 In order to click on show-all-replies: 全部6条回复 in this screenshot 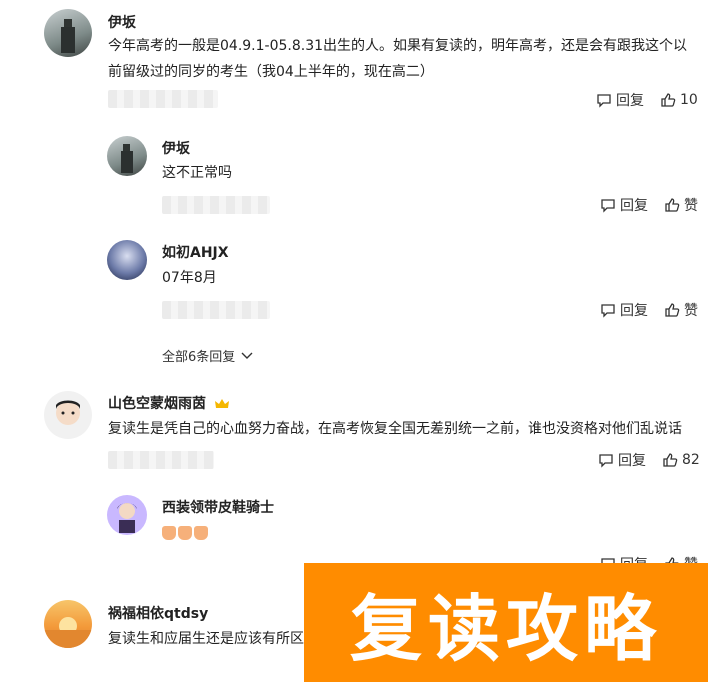, I will do `click(207, 355)`.